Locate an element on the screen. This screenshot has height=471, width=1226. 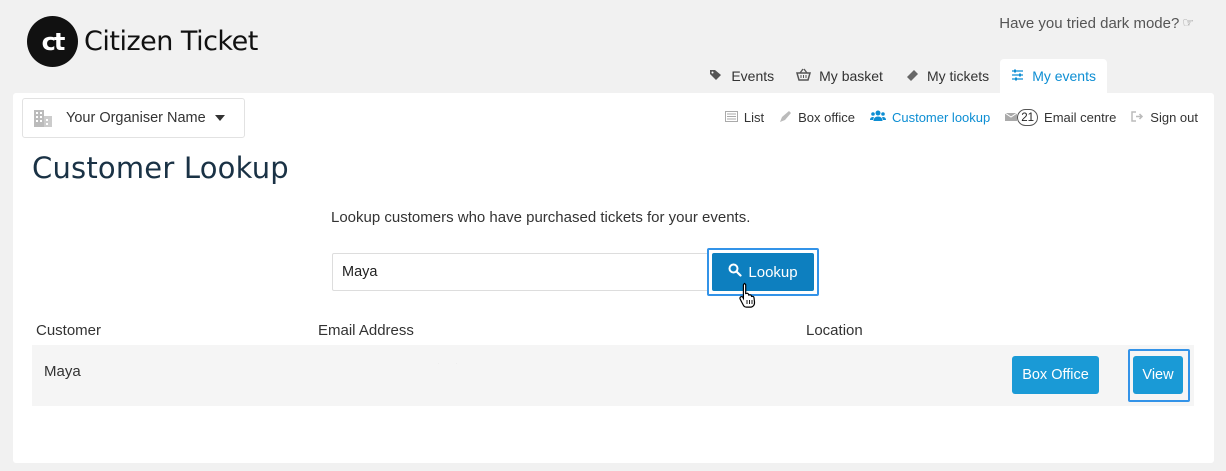
organiser-select: Your Organiser Name is located at coordinates (133, 118).